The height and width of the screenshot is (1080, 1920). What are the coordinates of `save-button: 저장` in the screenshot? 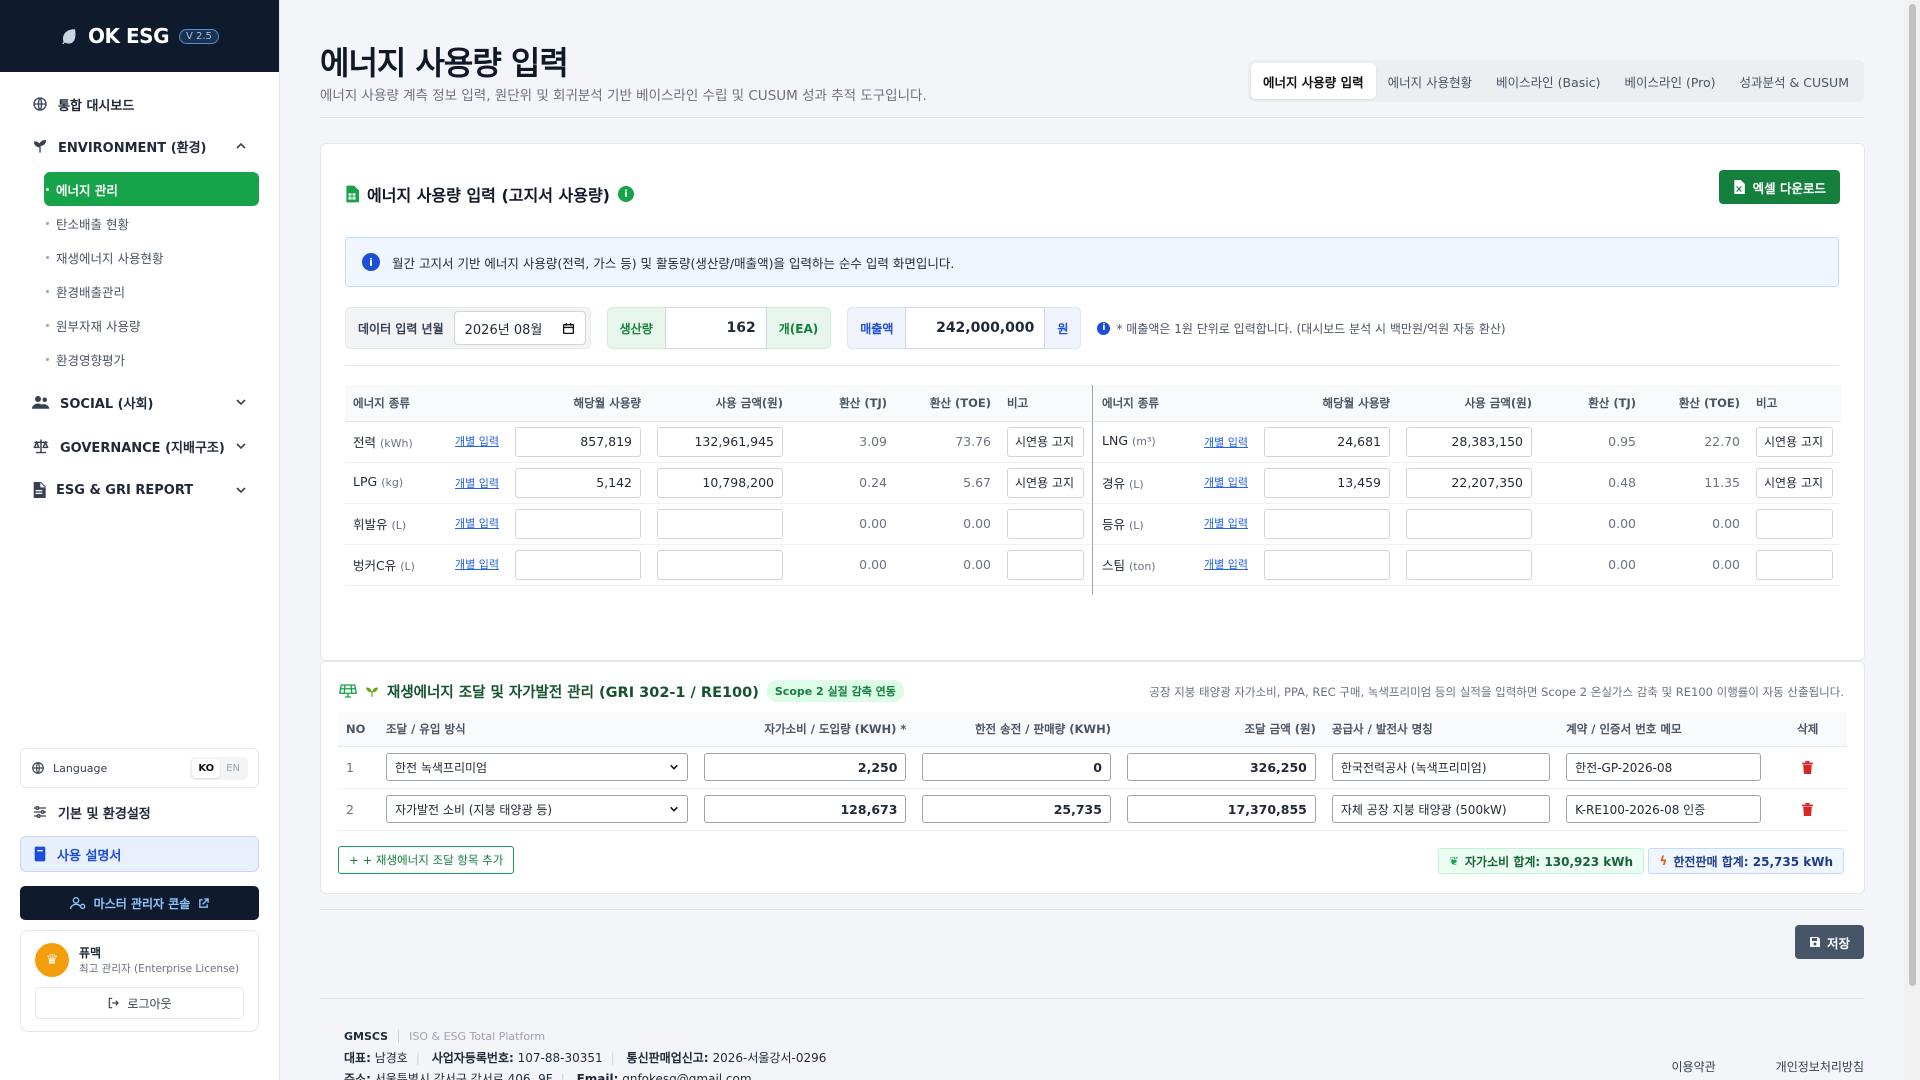 It's located at (1829, 942).